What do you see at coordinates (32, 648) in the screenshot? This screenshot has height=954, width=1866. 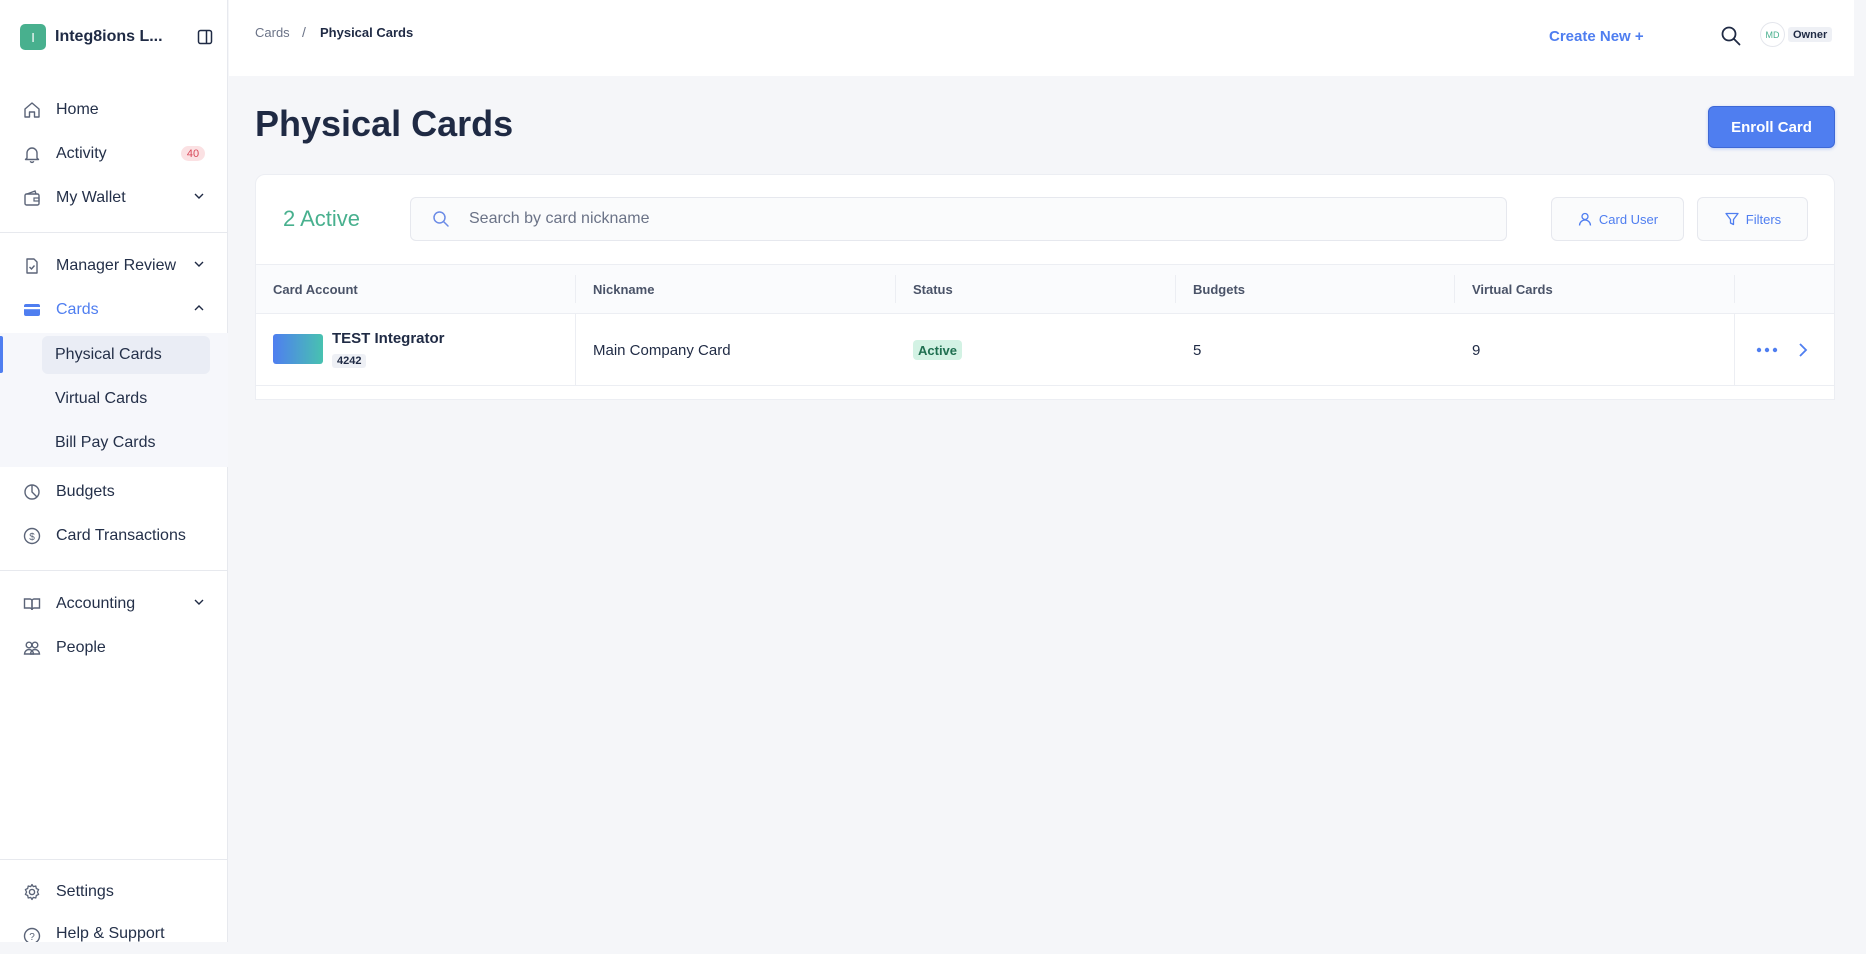 I see `people-icon` at bounding box center [32, 648].